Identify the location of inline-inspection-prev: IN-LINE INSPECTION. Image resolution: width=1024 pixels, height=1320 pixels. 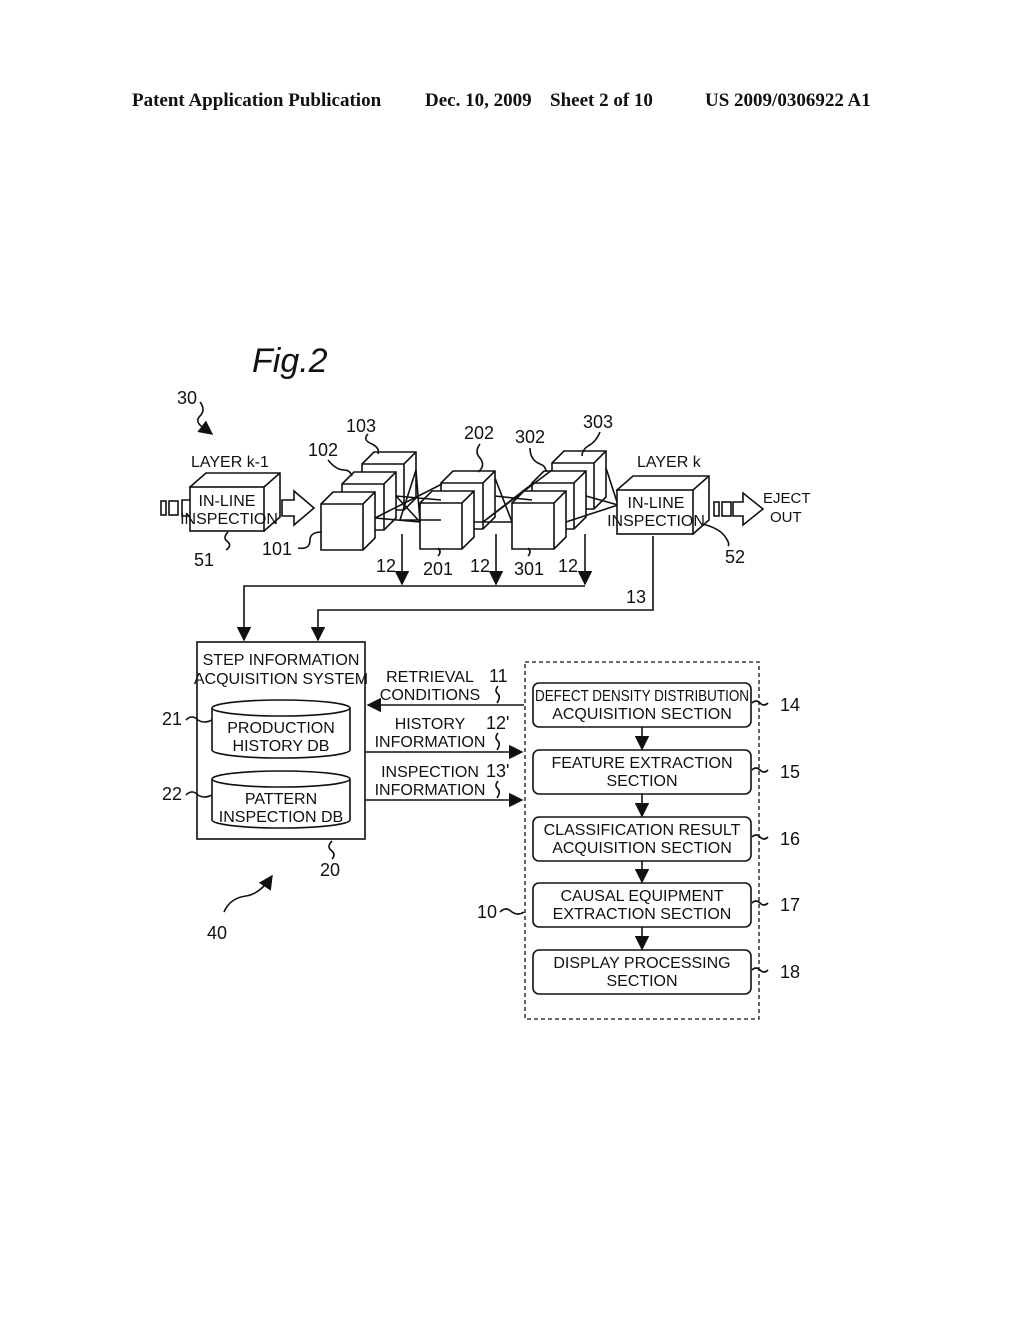
(230, 502).